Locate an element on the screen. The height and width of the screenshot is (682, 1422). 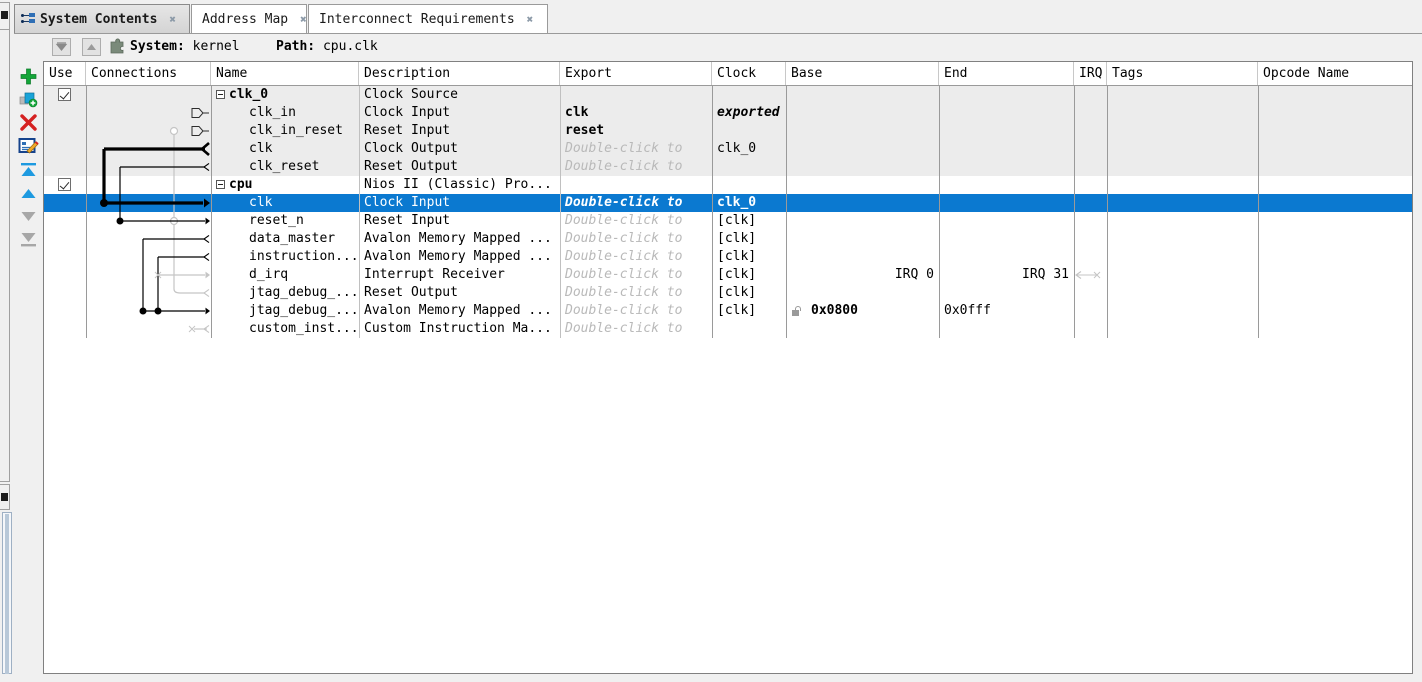
column-header-description: Description is located at coordinates (459, 73).